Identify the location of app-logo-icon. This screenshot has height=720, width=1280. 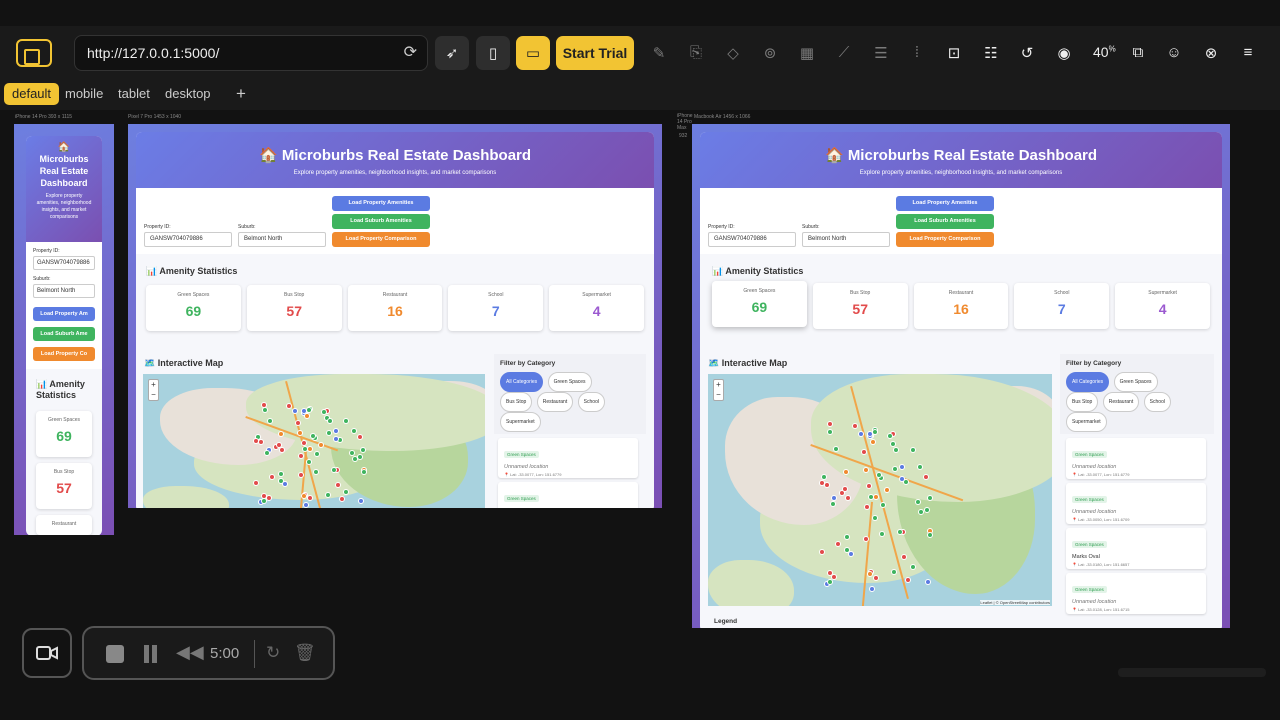
(34, 53).